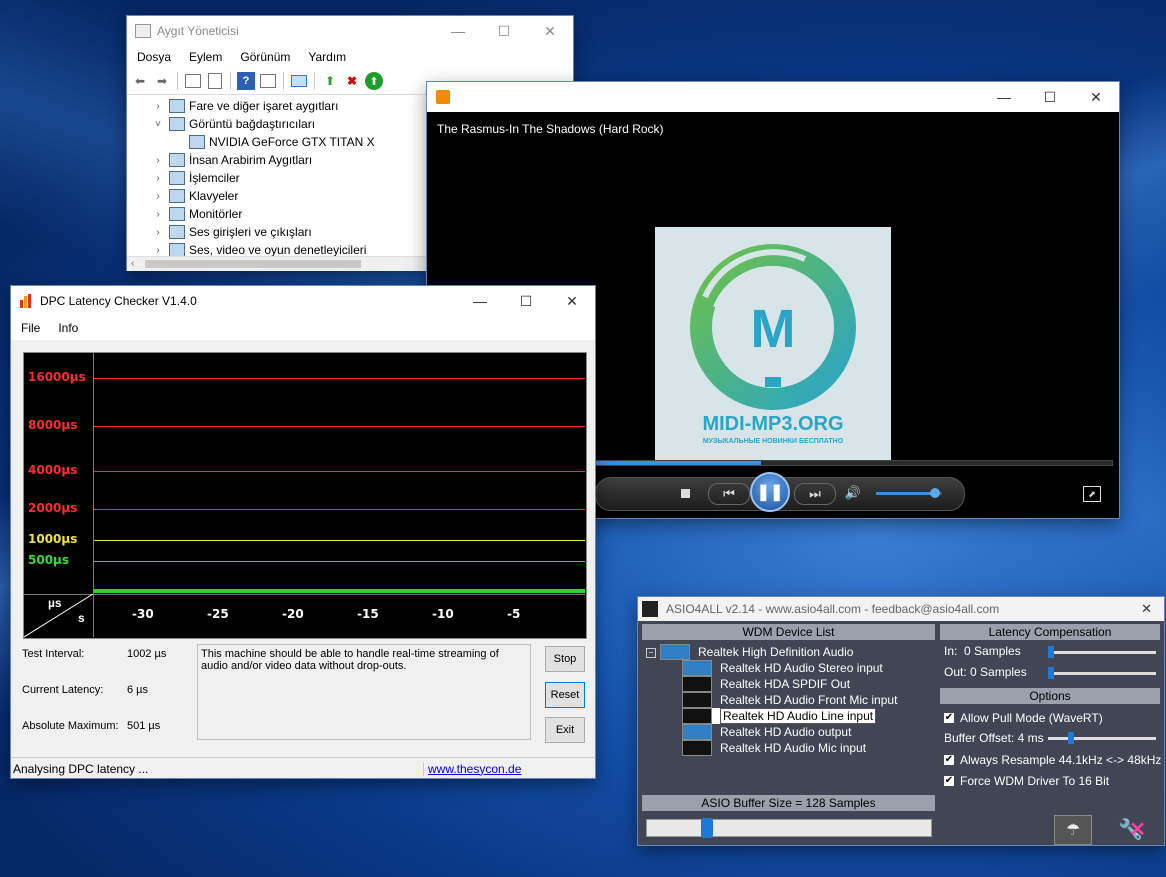  I want to click on asio-device-item: Realtek HD Audio Line input, so click(779, 716).